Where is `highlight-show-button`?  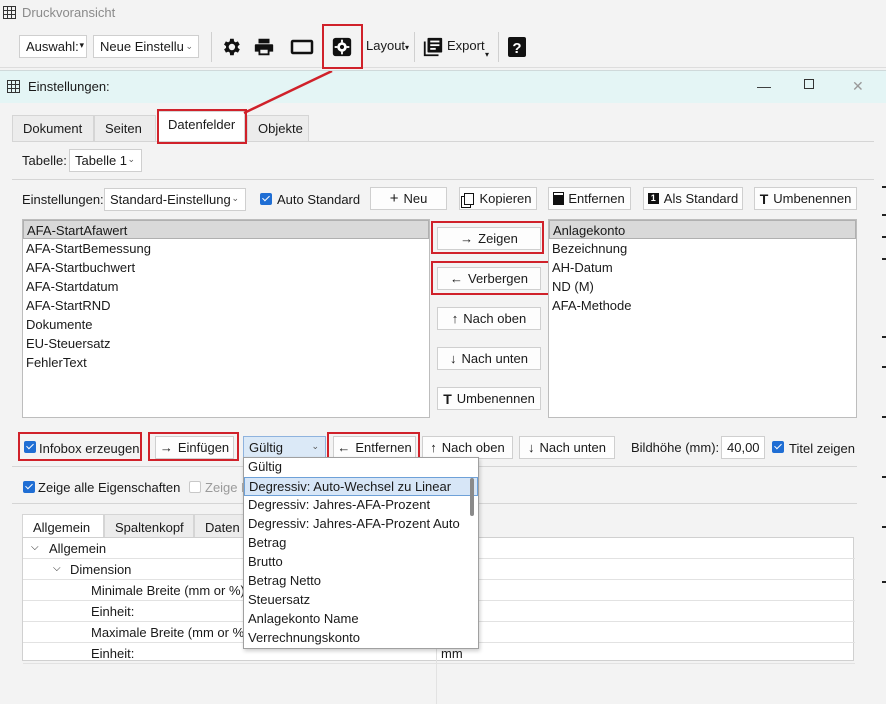
highlight-show-button is located at coordinates (487, 237).